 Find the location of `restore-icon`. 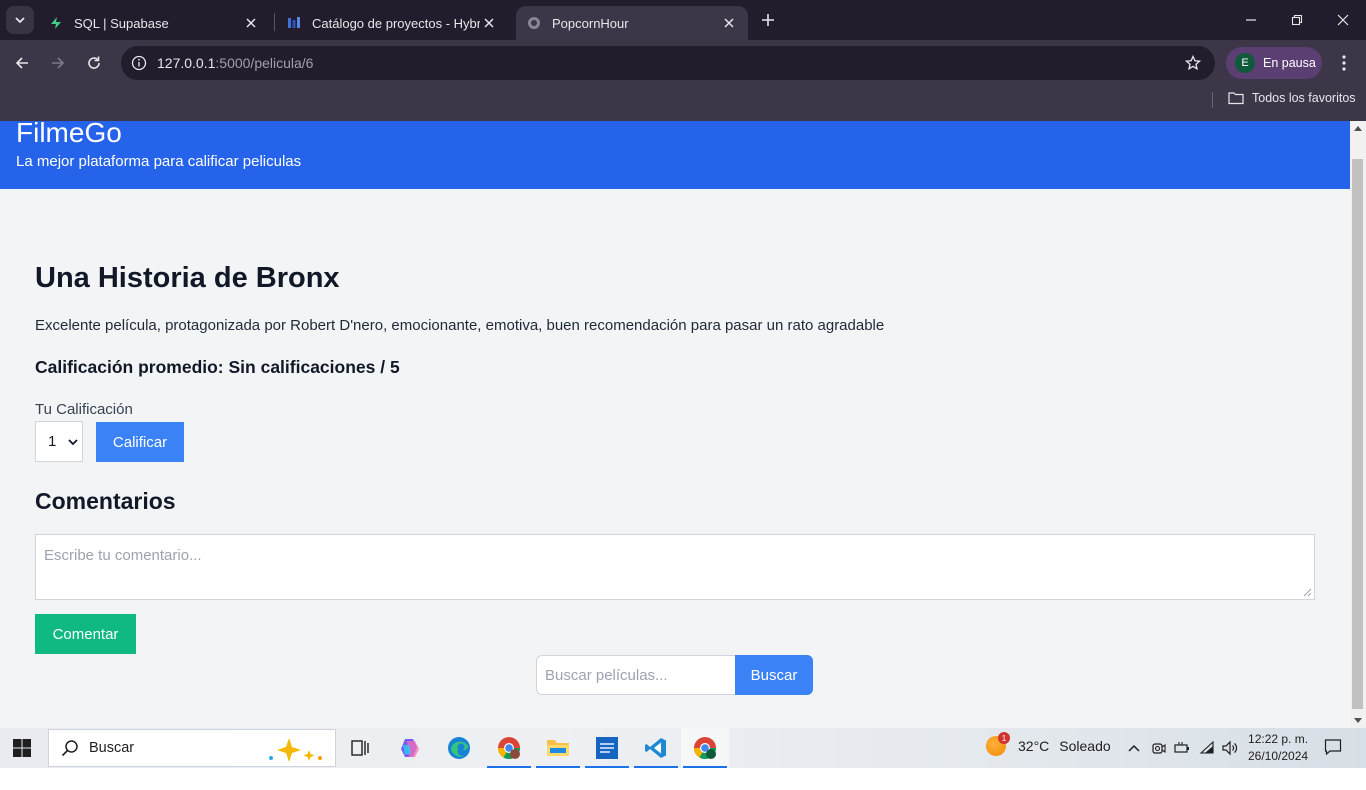

restore-icon is located at coordinates (1297, 20).